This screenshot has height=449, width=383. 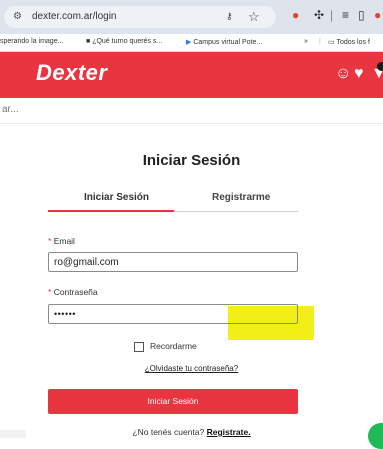 I want to click on site-logo: Dexter, so click(x=71, y=73).